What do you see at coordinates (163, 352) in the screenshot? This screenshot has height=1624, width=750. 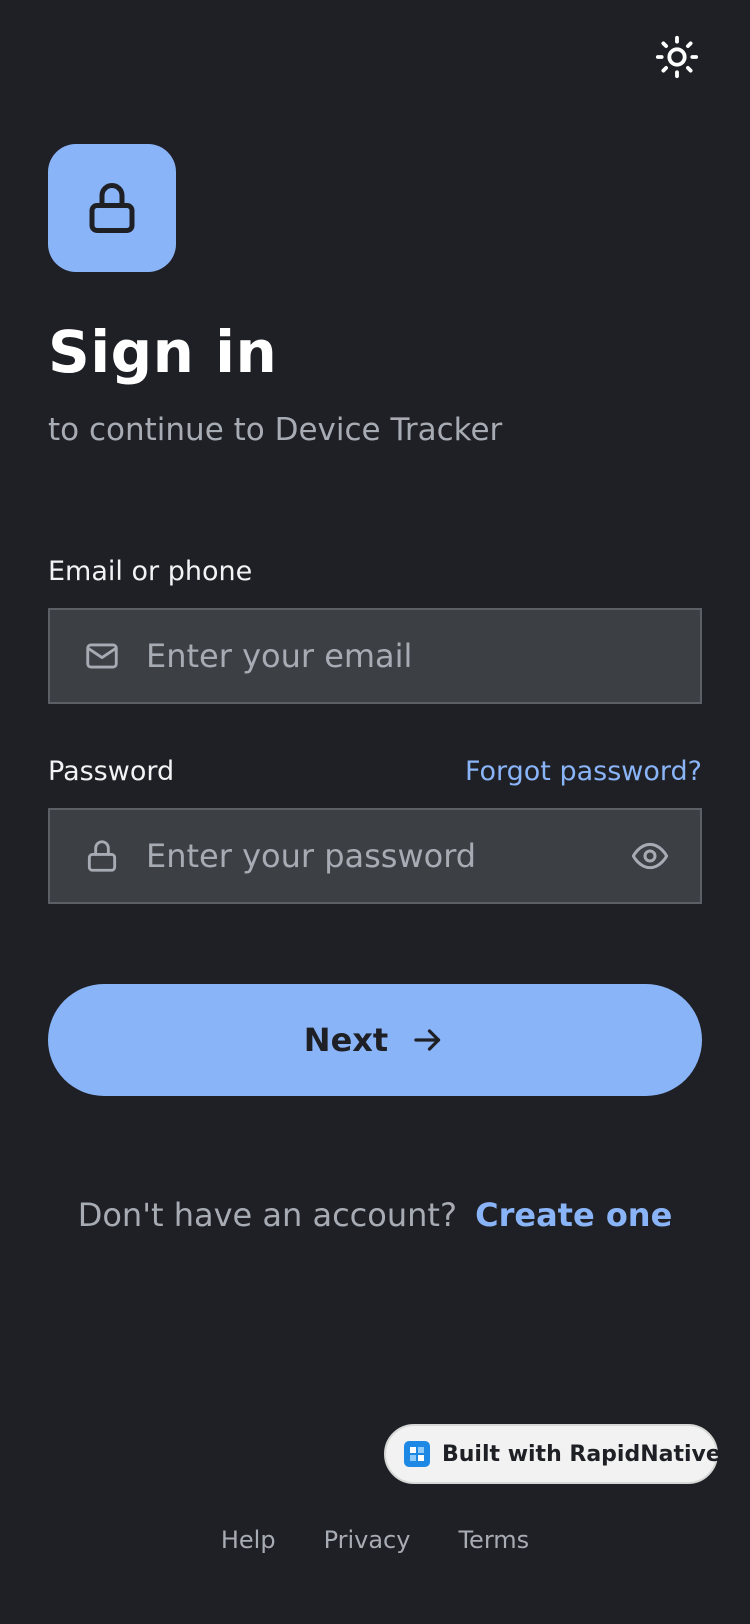 I see `page-title: Sign in` at bounding box center [163, 352].